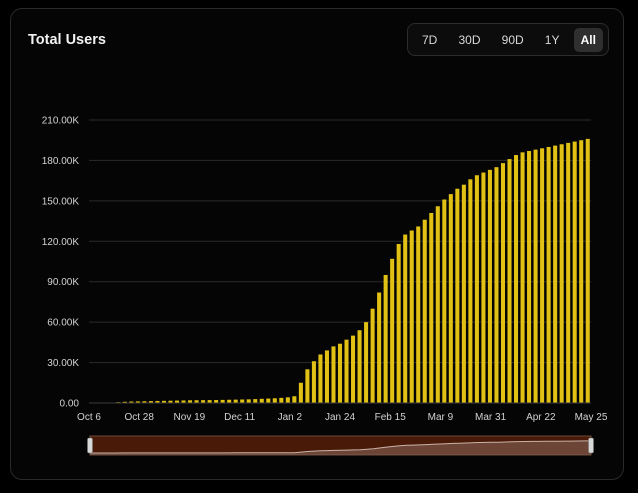 This screenshot has width=638, height=493. Describe the element at coordinates (391, 417) in the screenshot. I see `x-tick-label: Feb 15` at that location.